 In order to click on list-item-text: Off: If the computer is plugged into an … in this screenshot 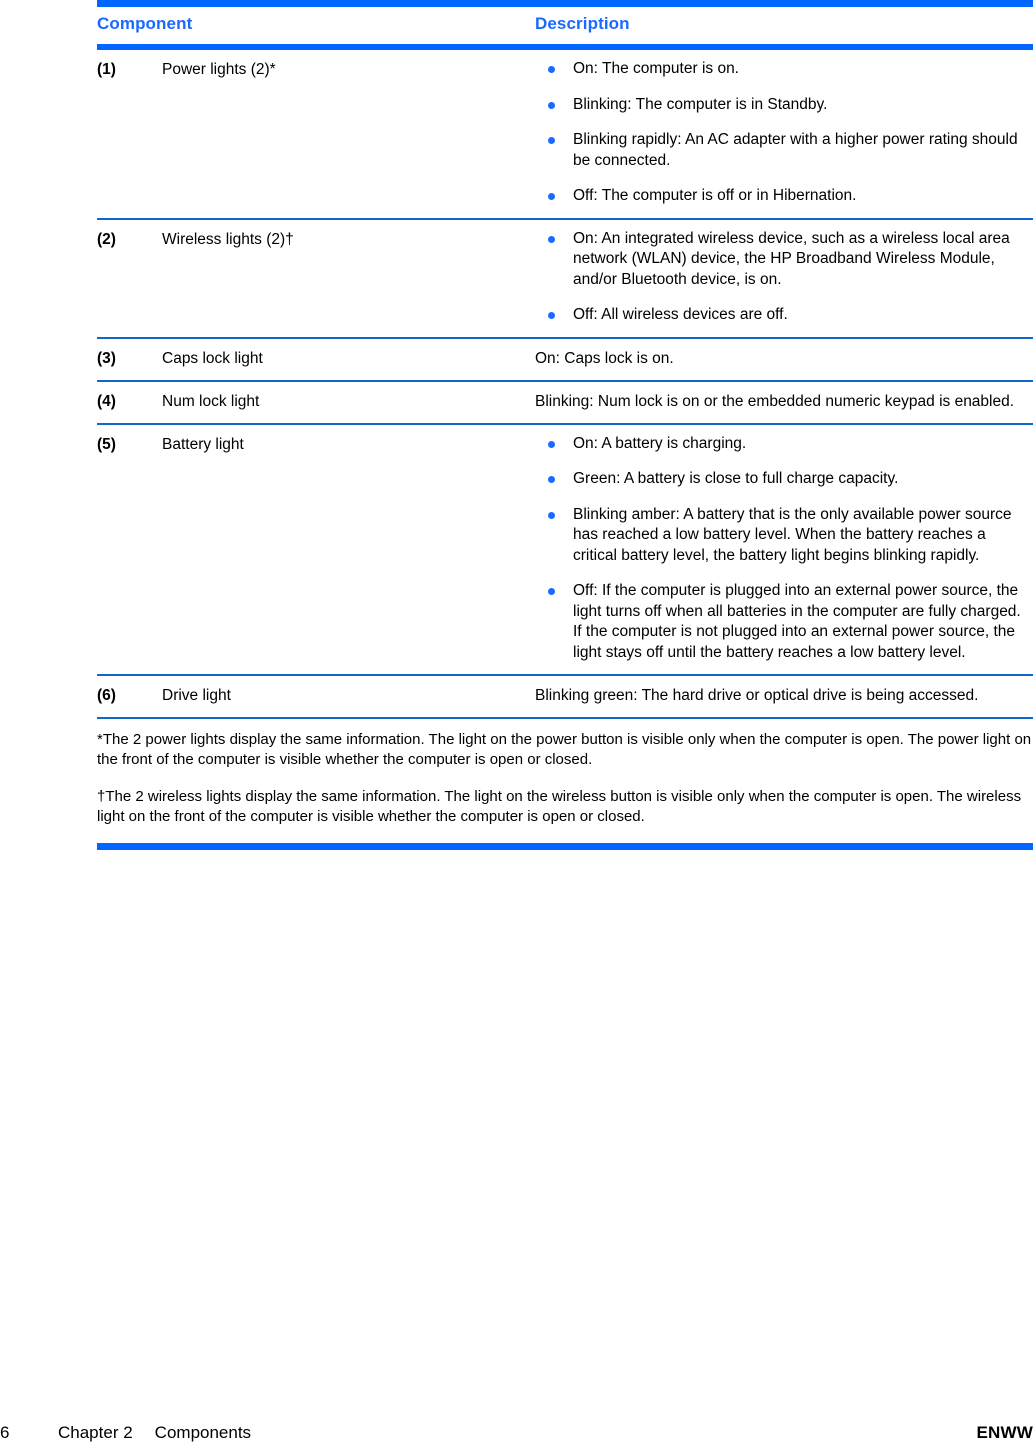, I will do `click(797, 621)`.